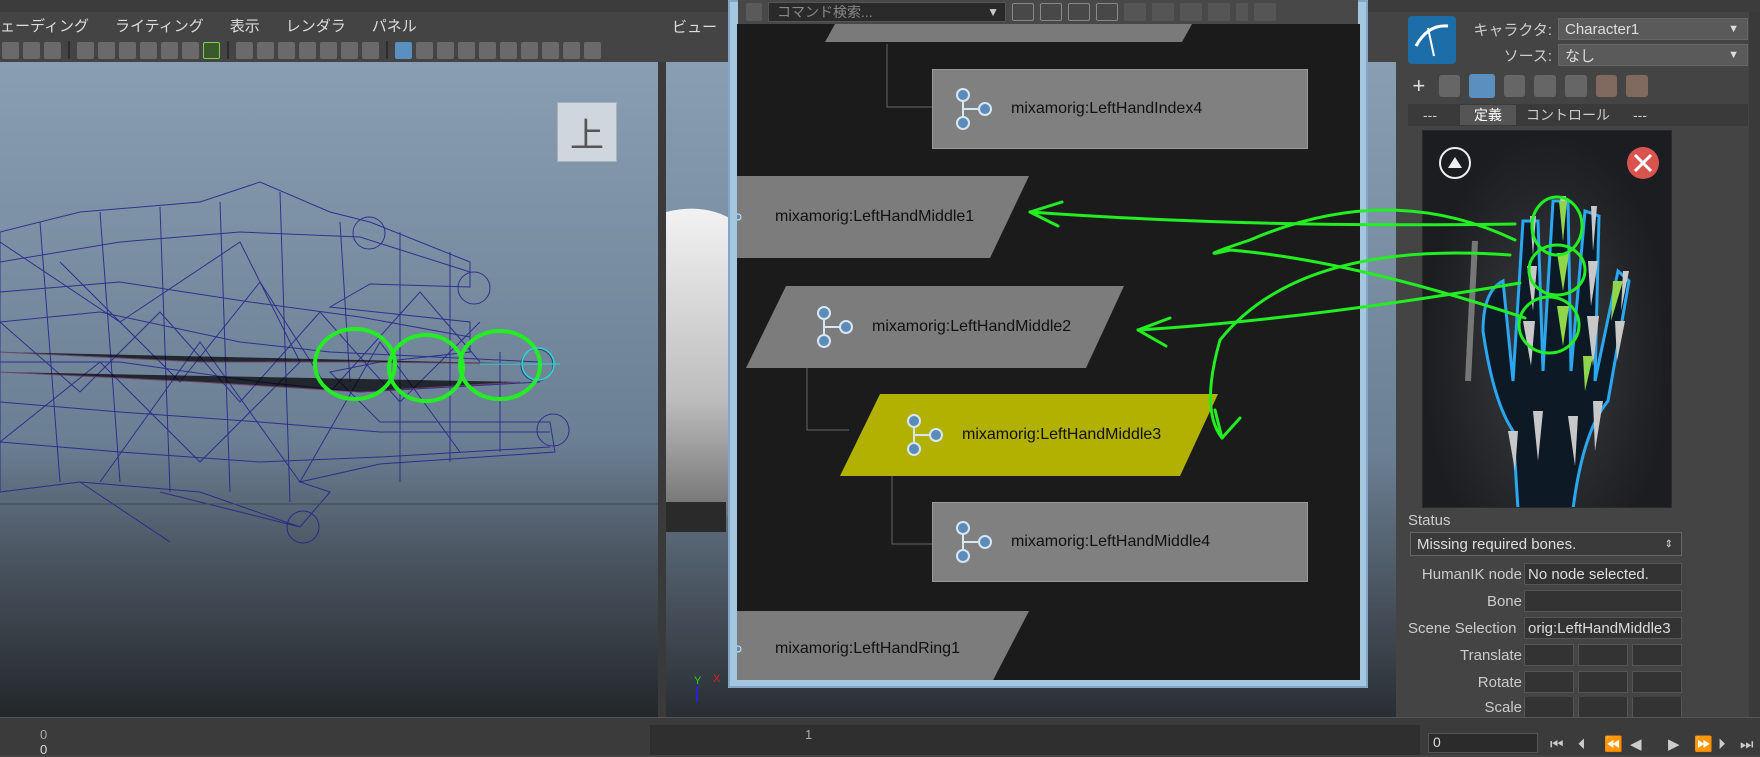 The height and width of the screenshot is (757, 1760). I want to click on view-cube-top: 上, so click(587, 132).